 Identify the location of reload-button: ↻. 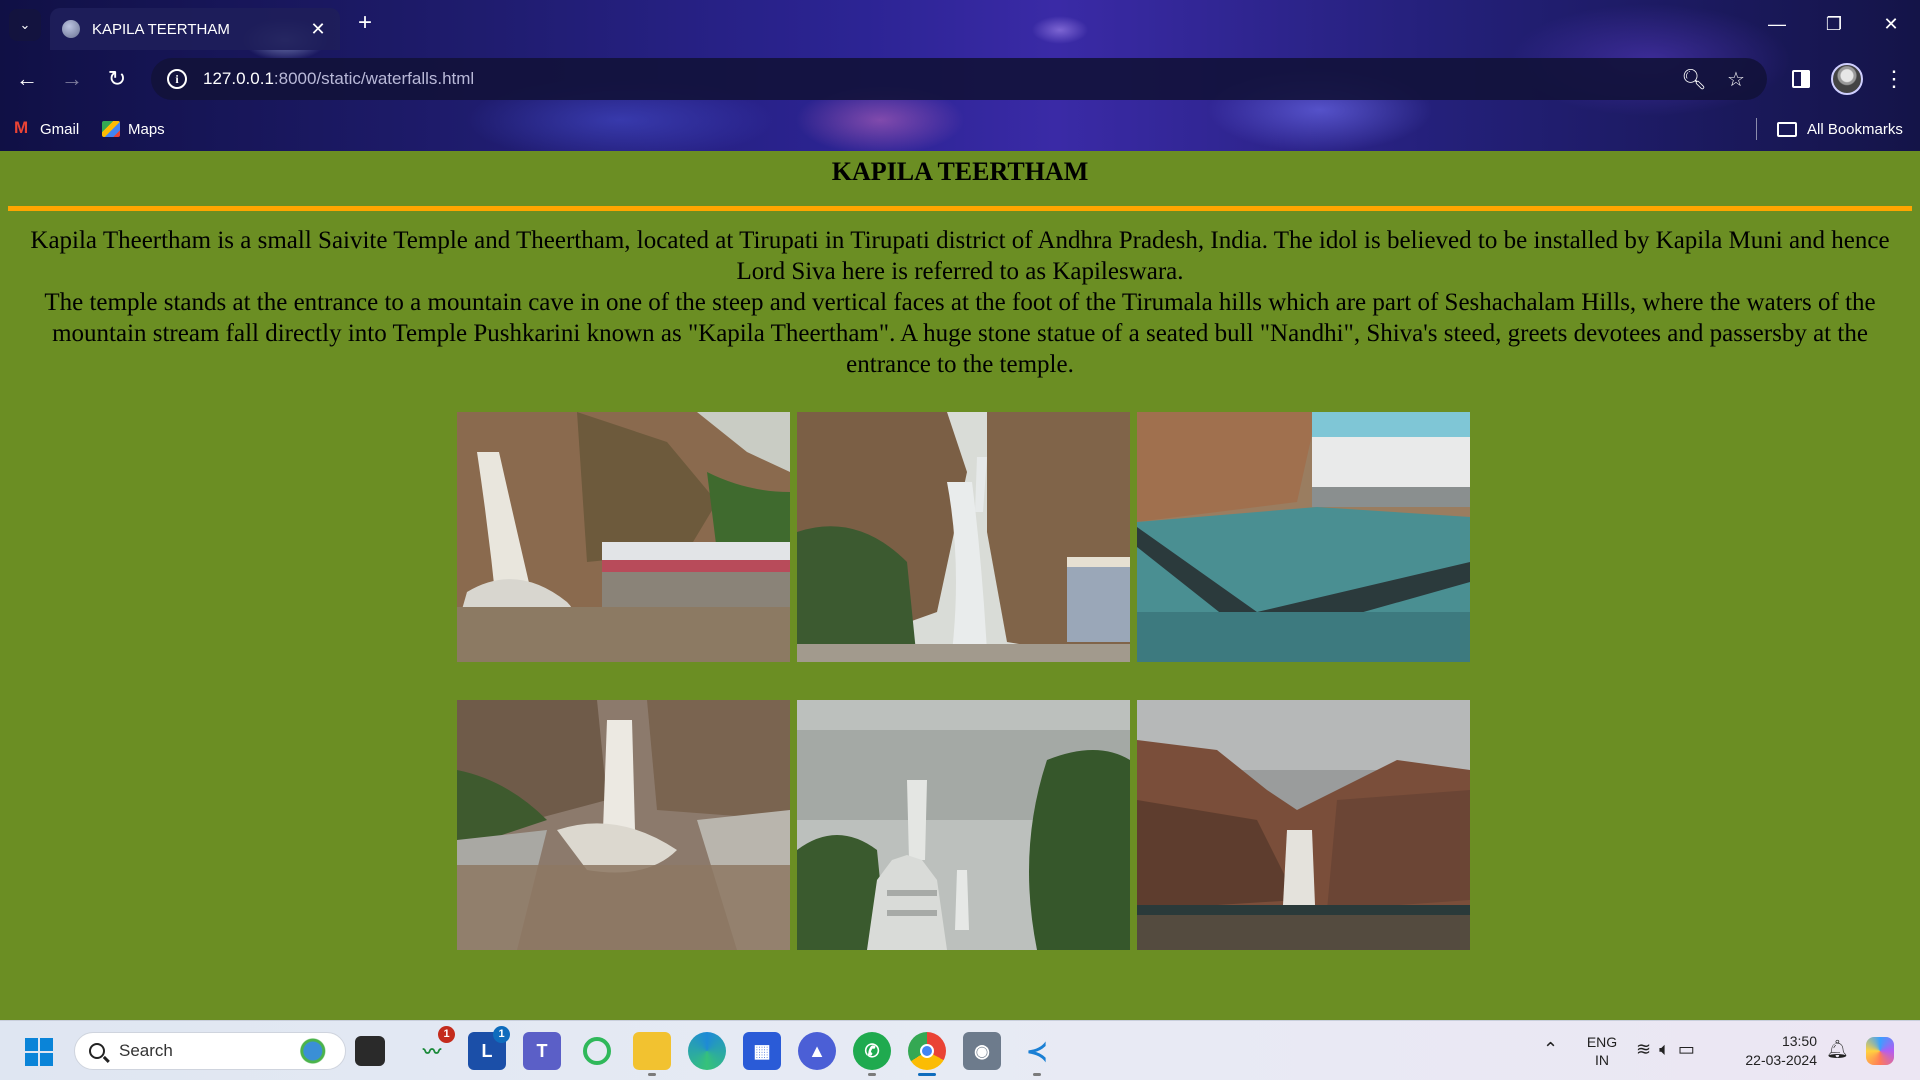
(117, 79).